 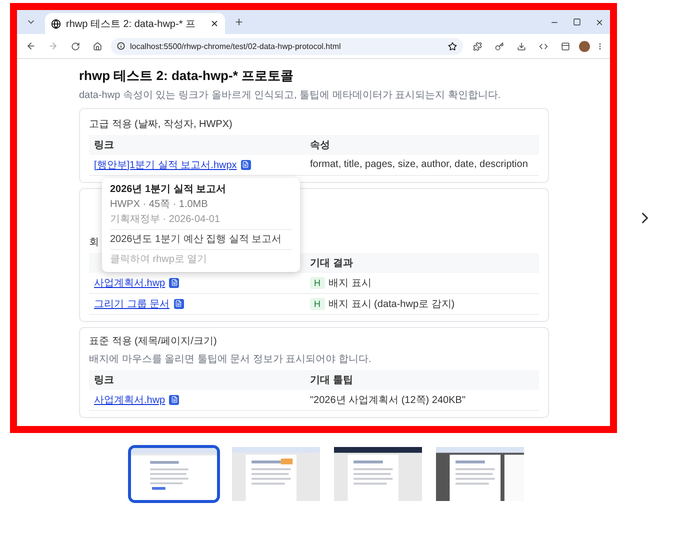 What do you see at coordinates (543, 46) in the screenshot?
I see `code-icon` at bounding box center [543, 46].